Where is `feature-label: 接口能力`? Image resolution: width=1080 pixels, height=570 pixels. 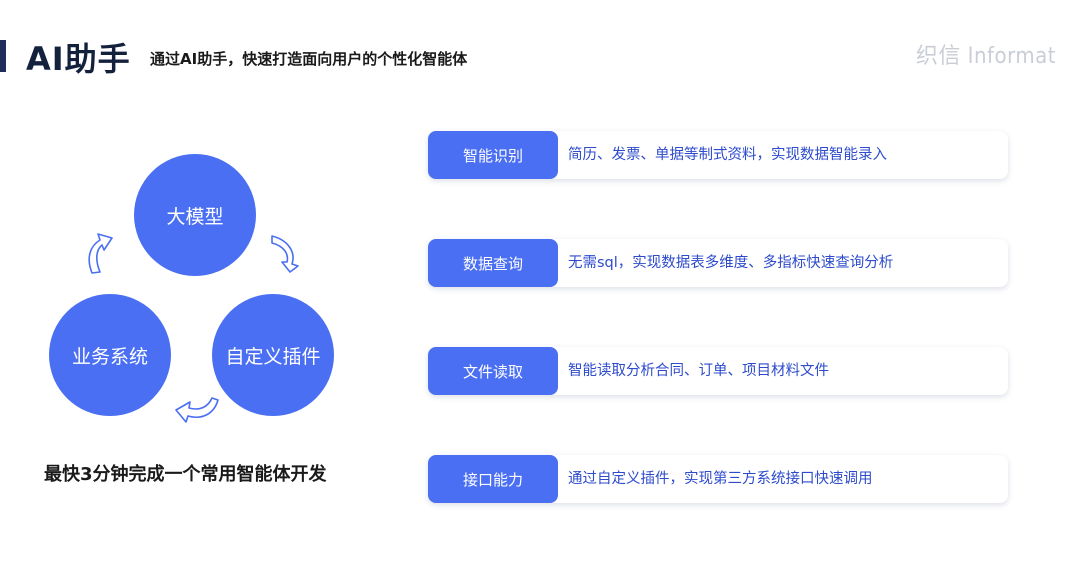 feature-label: 接口能力 is located at coordinates (493, 479).